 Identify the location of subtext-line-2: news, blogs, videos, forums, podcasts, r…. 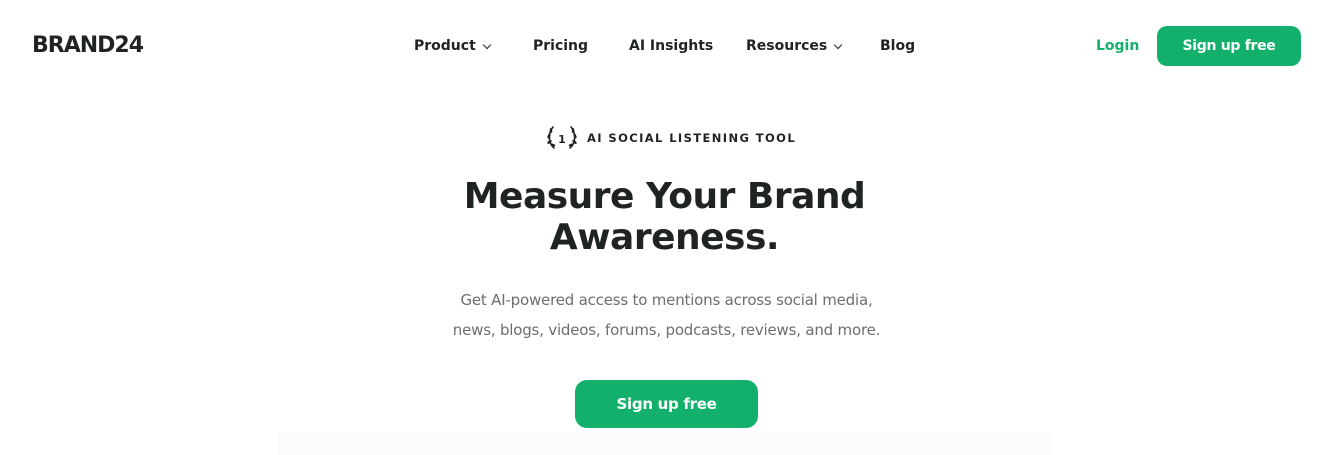
(666, 330).